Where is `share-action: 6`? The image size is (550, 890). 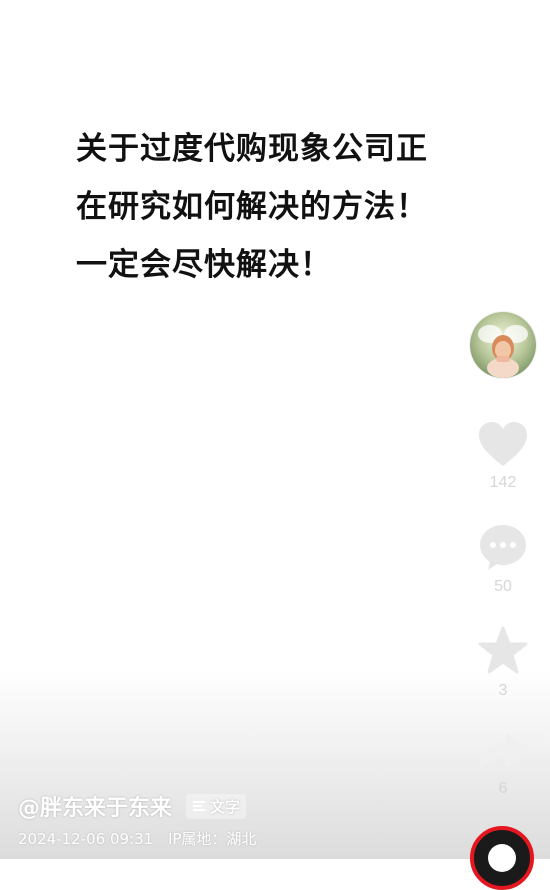
share-action: 6 is located at coordinates (503, 764).